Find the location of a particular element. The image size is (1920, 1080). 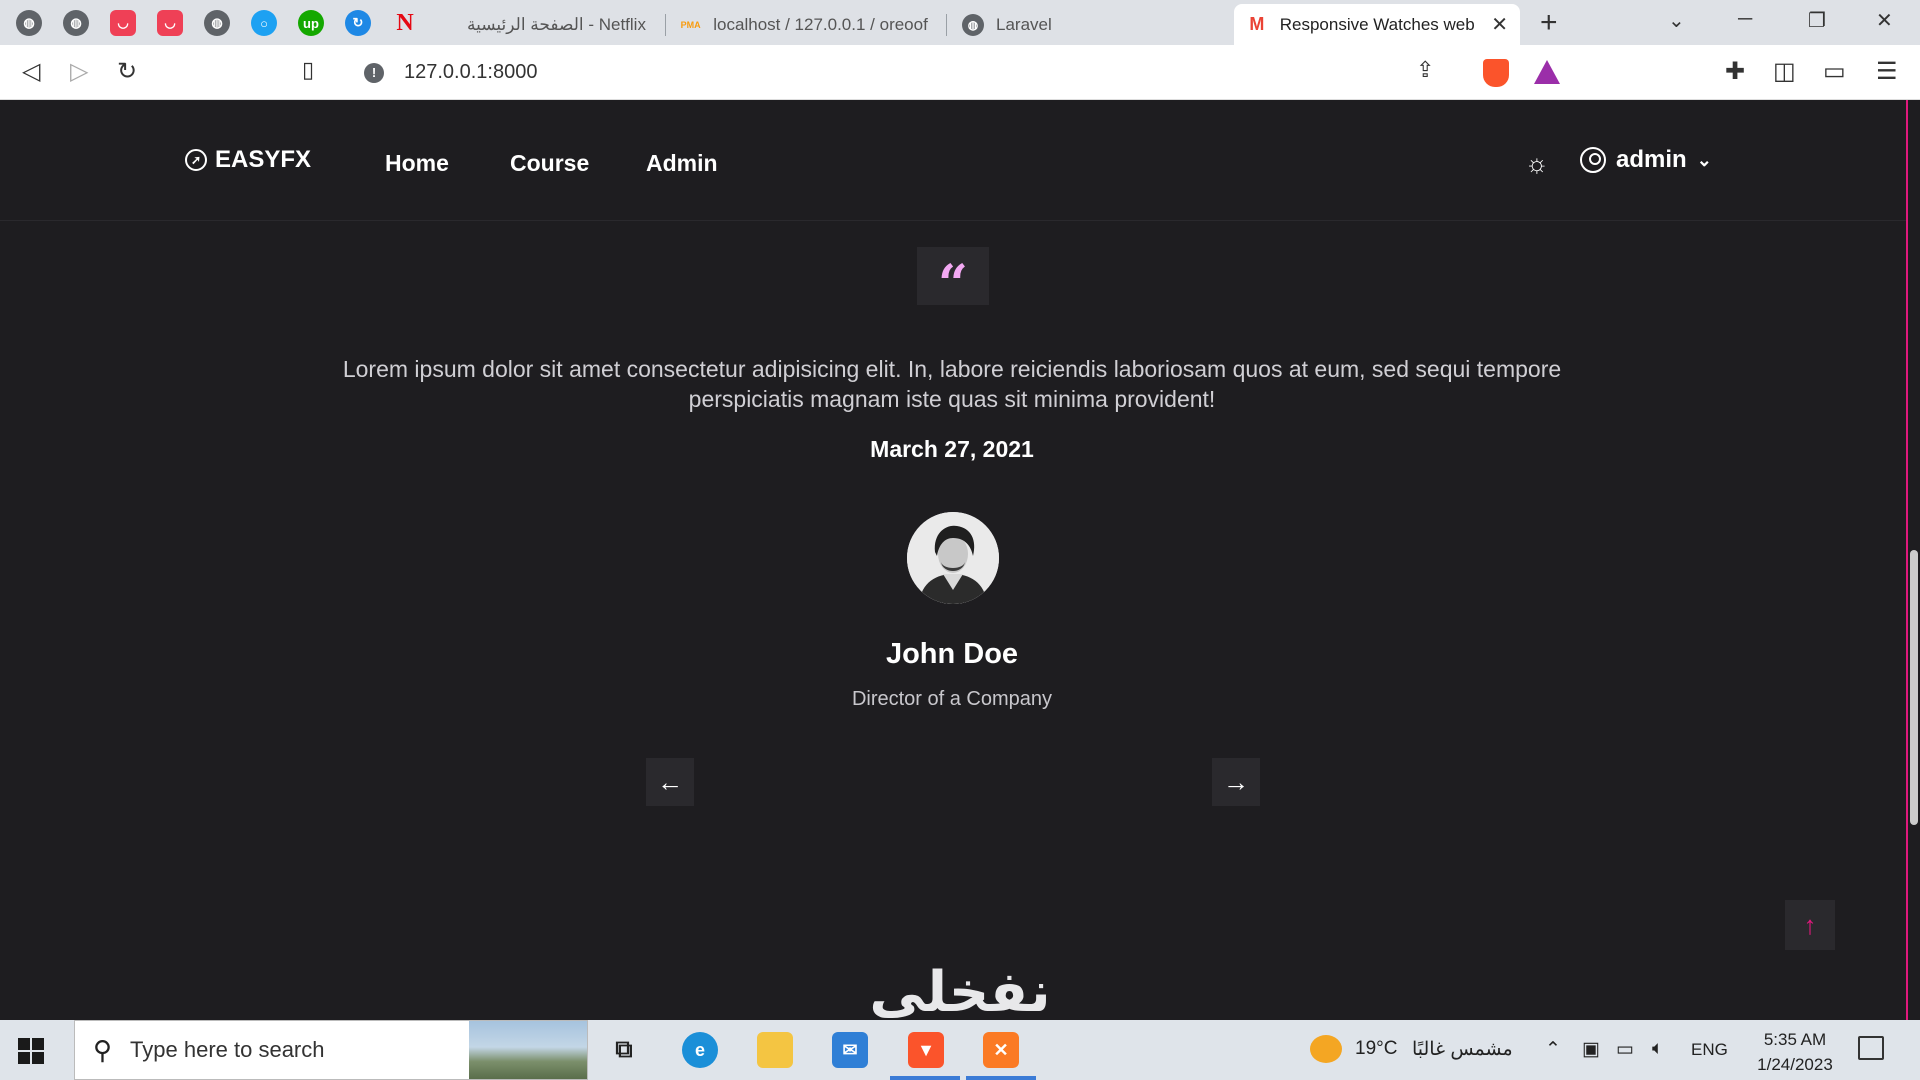

window-close-button: ✕ is located at coordinates (1884, 20).